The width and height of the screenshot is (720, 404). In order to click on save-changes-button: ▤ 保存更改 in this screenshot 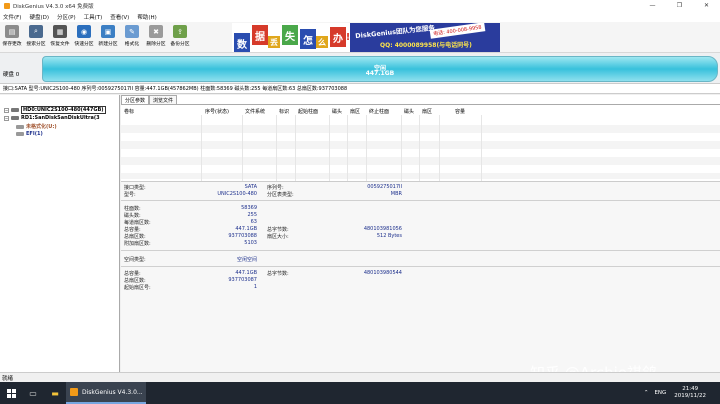, I will do `click(12, 37)`.